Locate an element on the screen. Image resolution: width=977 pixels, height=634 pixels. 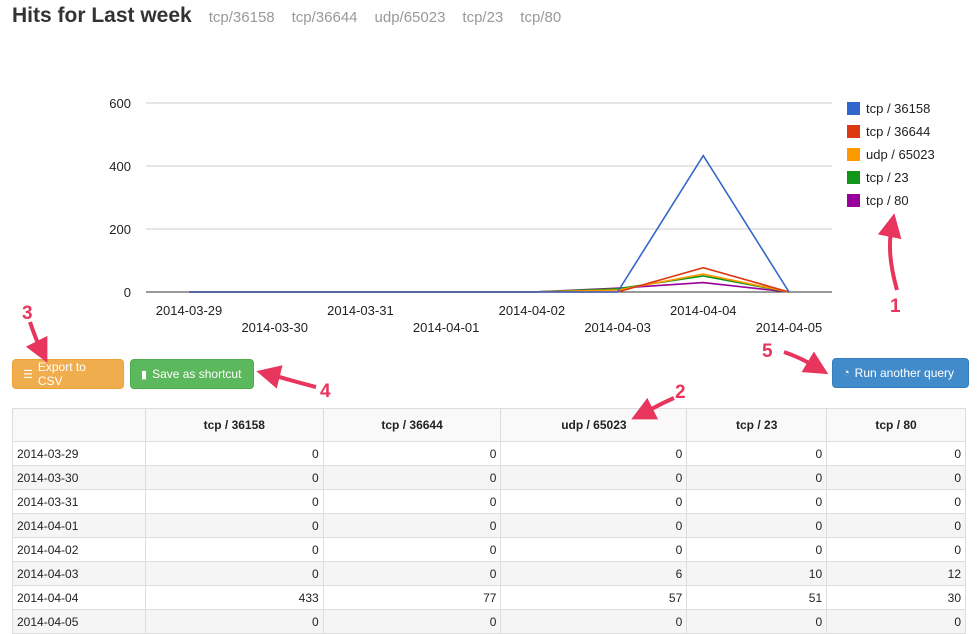
date-cell: 2014-03-31 is located at coordinates (79, 501).